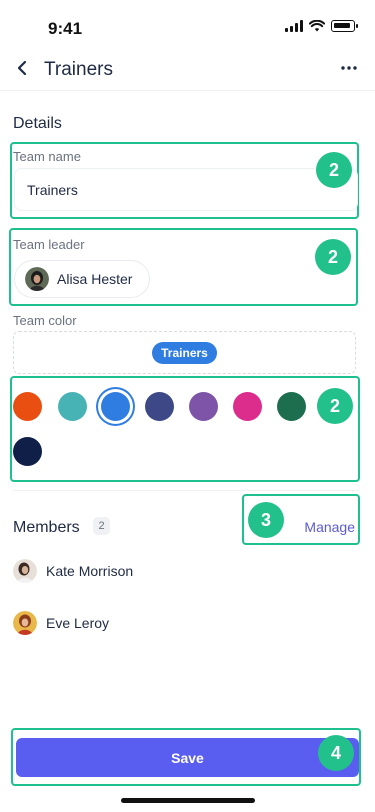 This screenshot has height=812, width=375. I want to click on back-button, so click(22, 68).